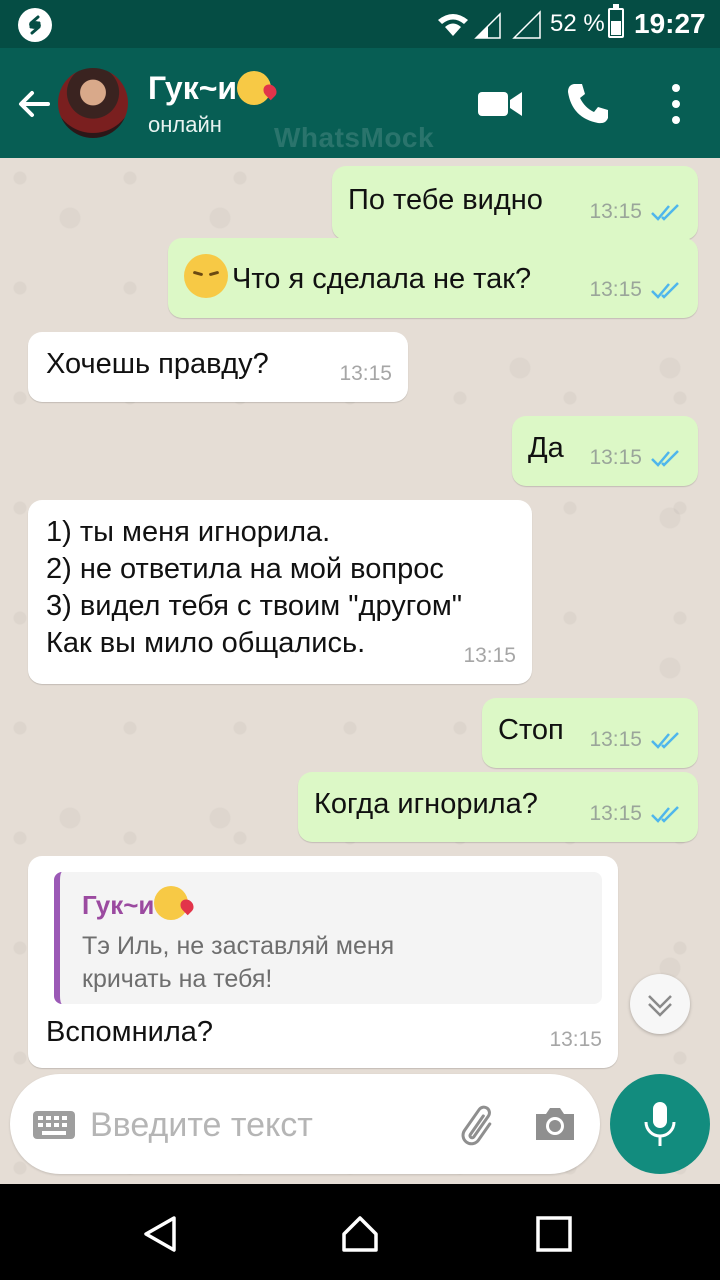  I want to click on message-bubble: По тебе видно 13:15, so click(515, 203).